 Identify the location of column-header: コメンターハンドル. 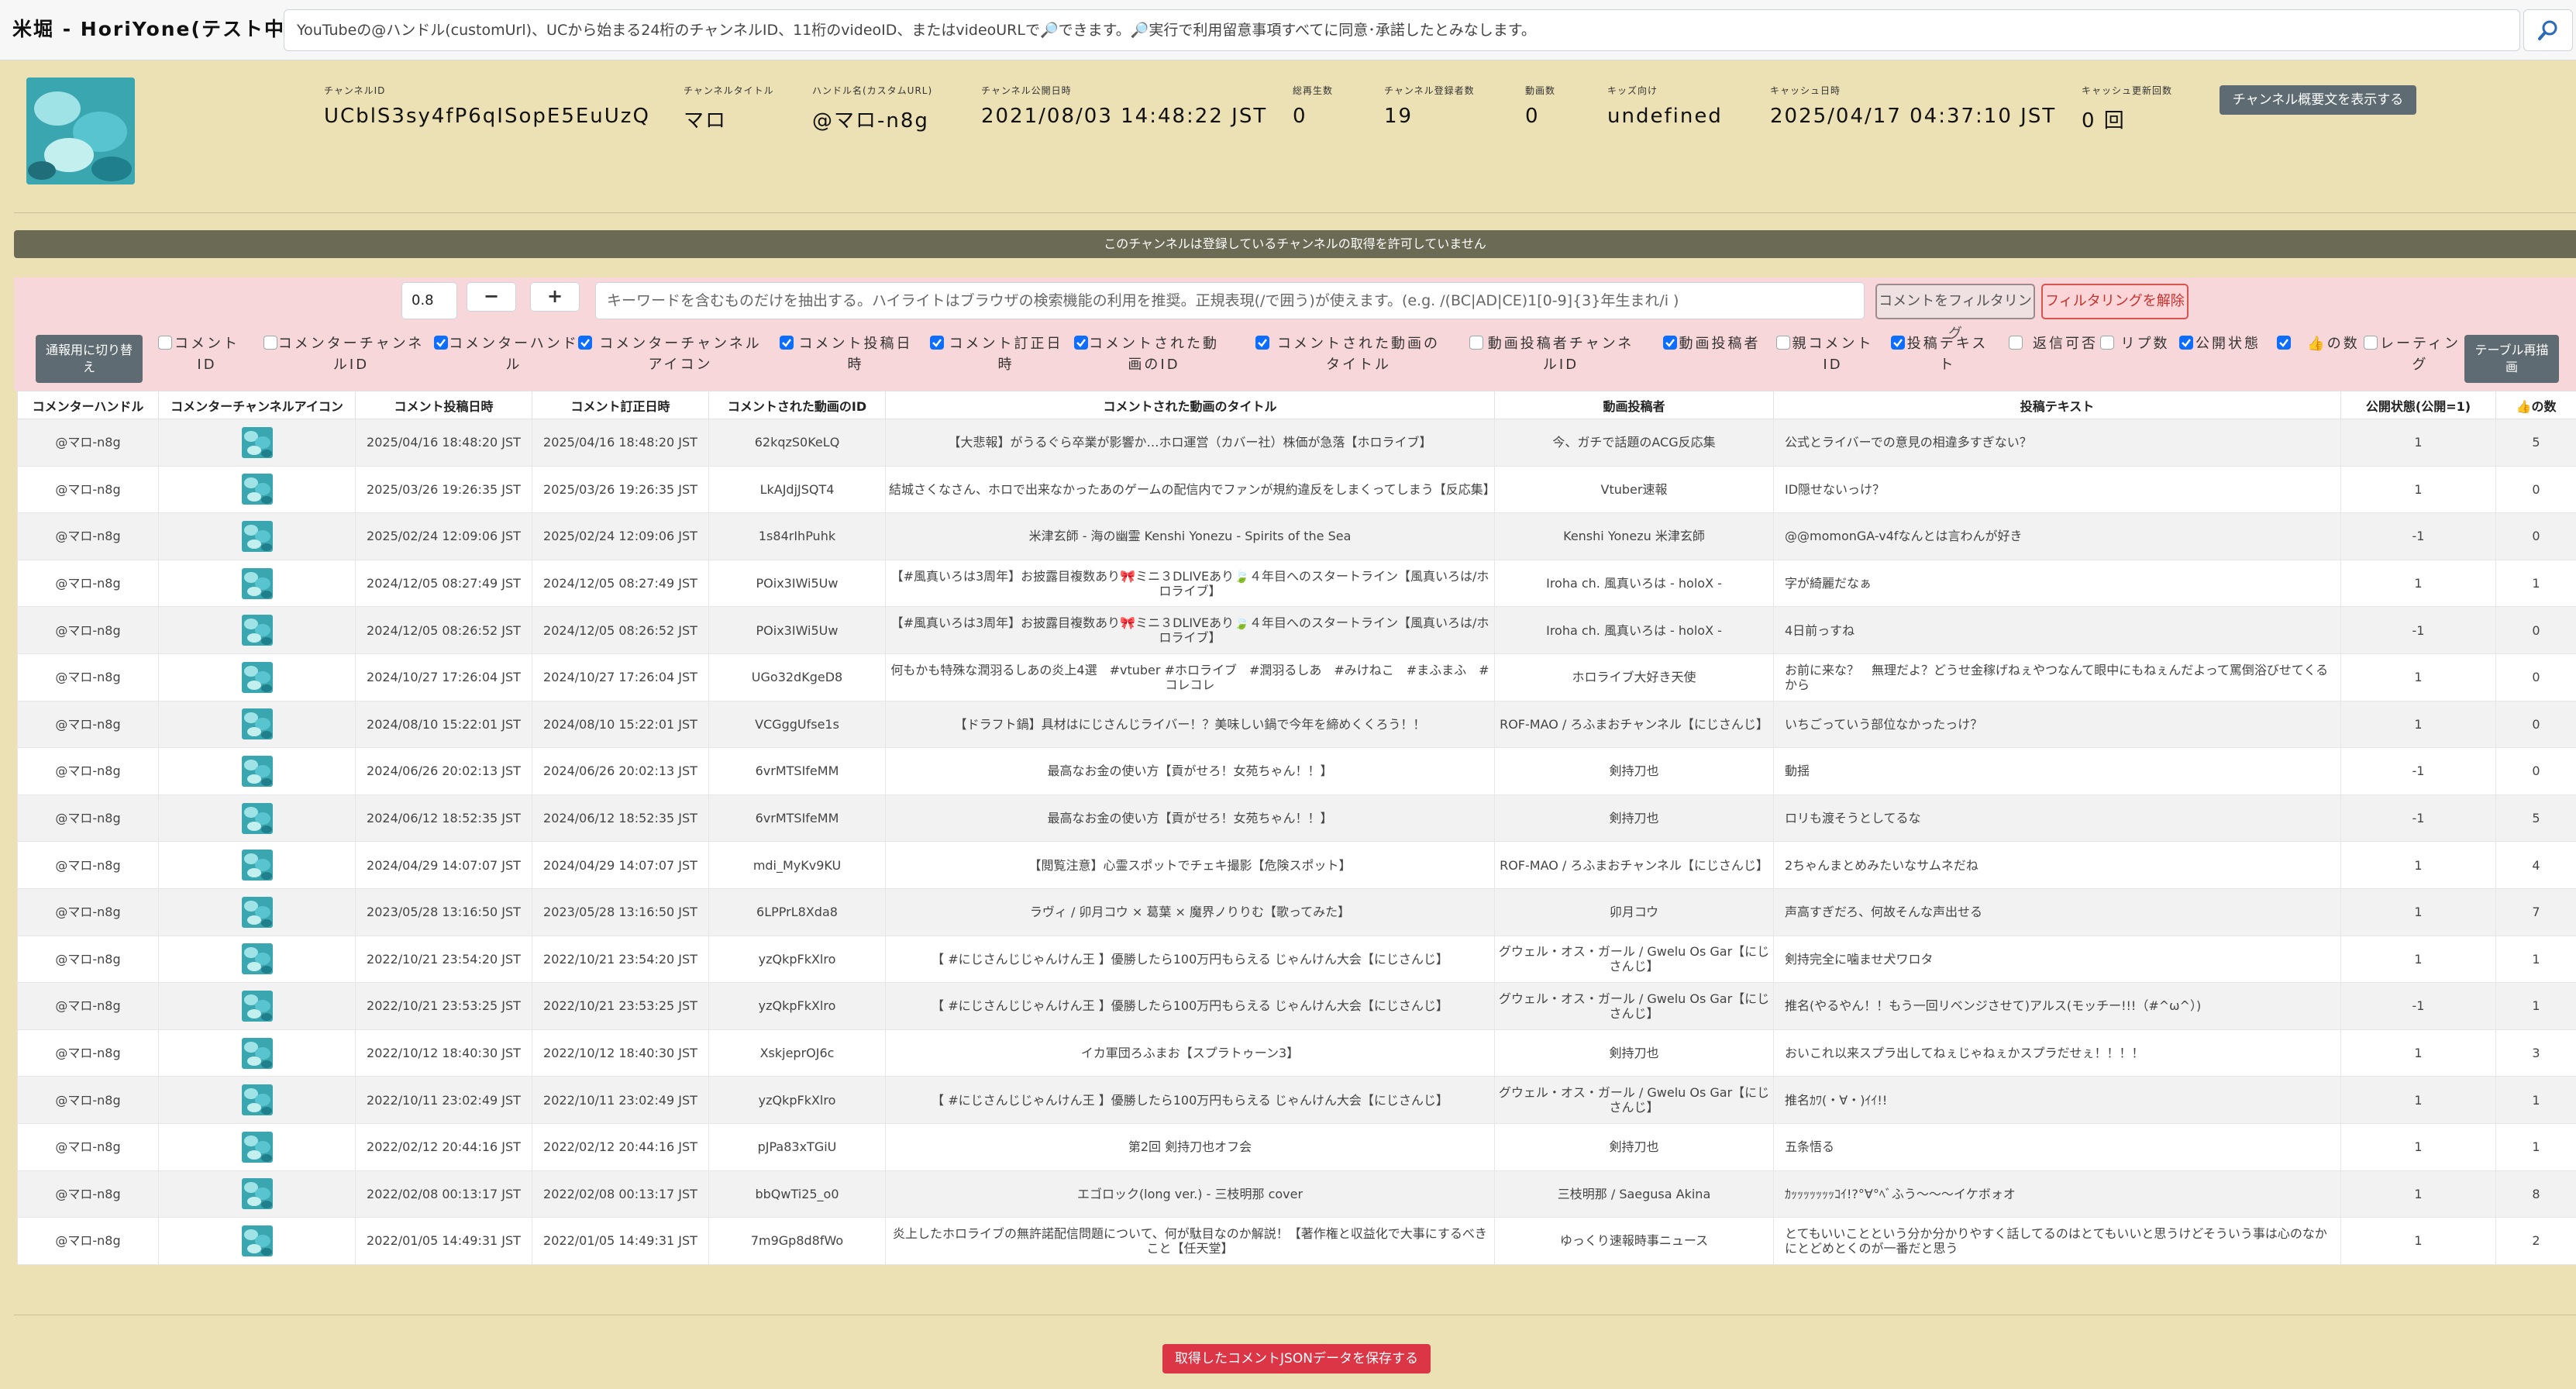
(88, 405).